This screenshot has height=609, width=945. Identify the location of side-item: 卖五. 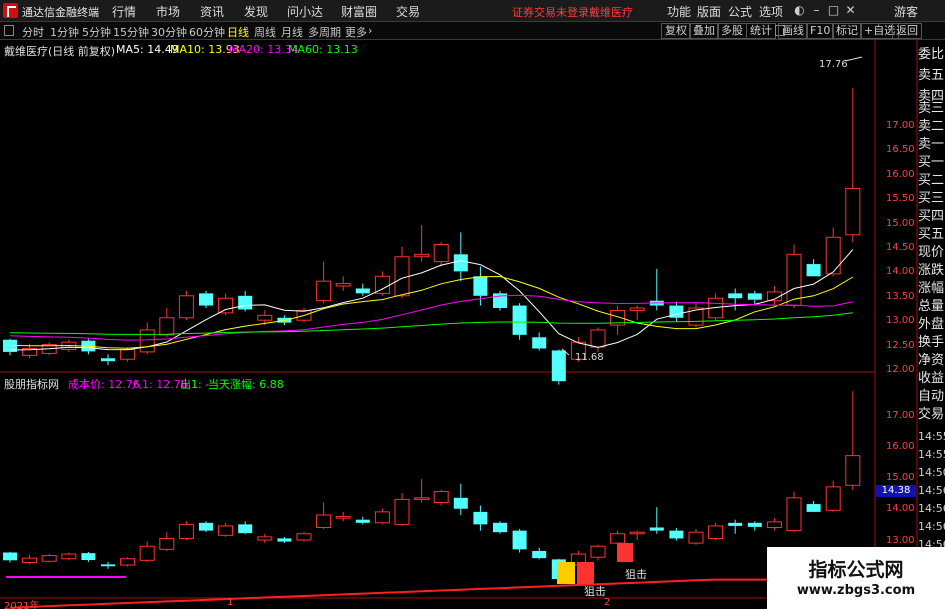
(931, 75).